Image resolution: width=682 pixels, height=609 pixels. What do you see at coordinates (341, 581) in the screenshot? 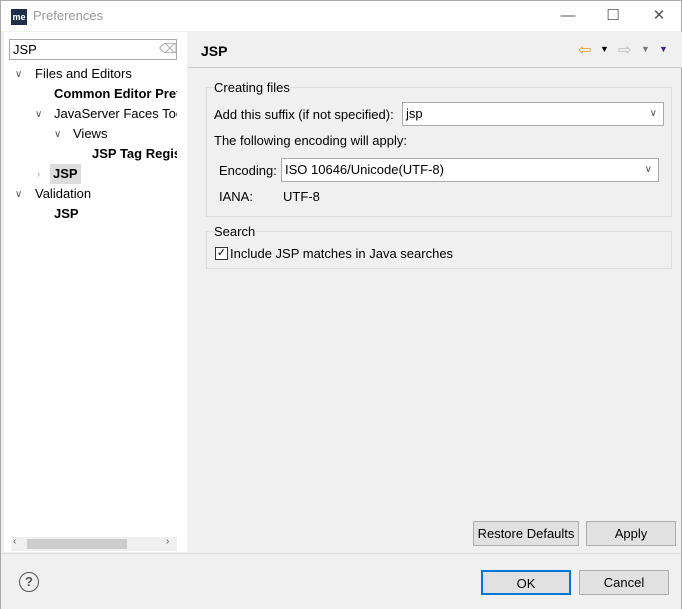
I see `dialog-footer: ? OK Cancel` at bounding box center [341, 581].